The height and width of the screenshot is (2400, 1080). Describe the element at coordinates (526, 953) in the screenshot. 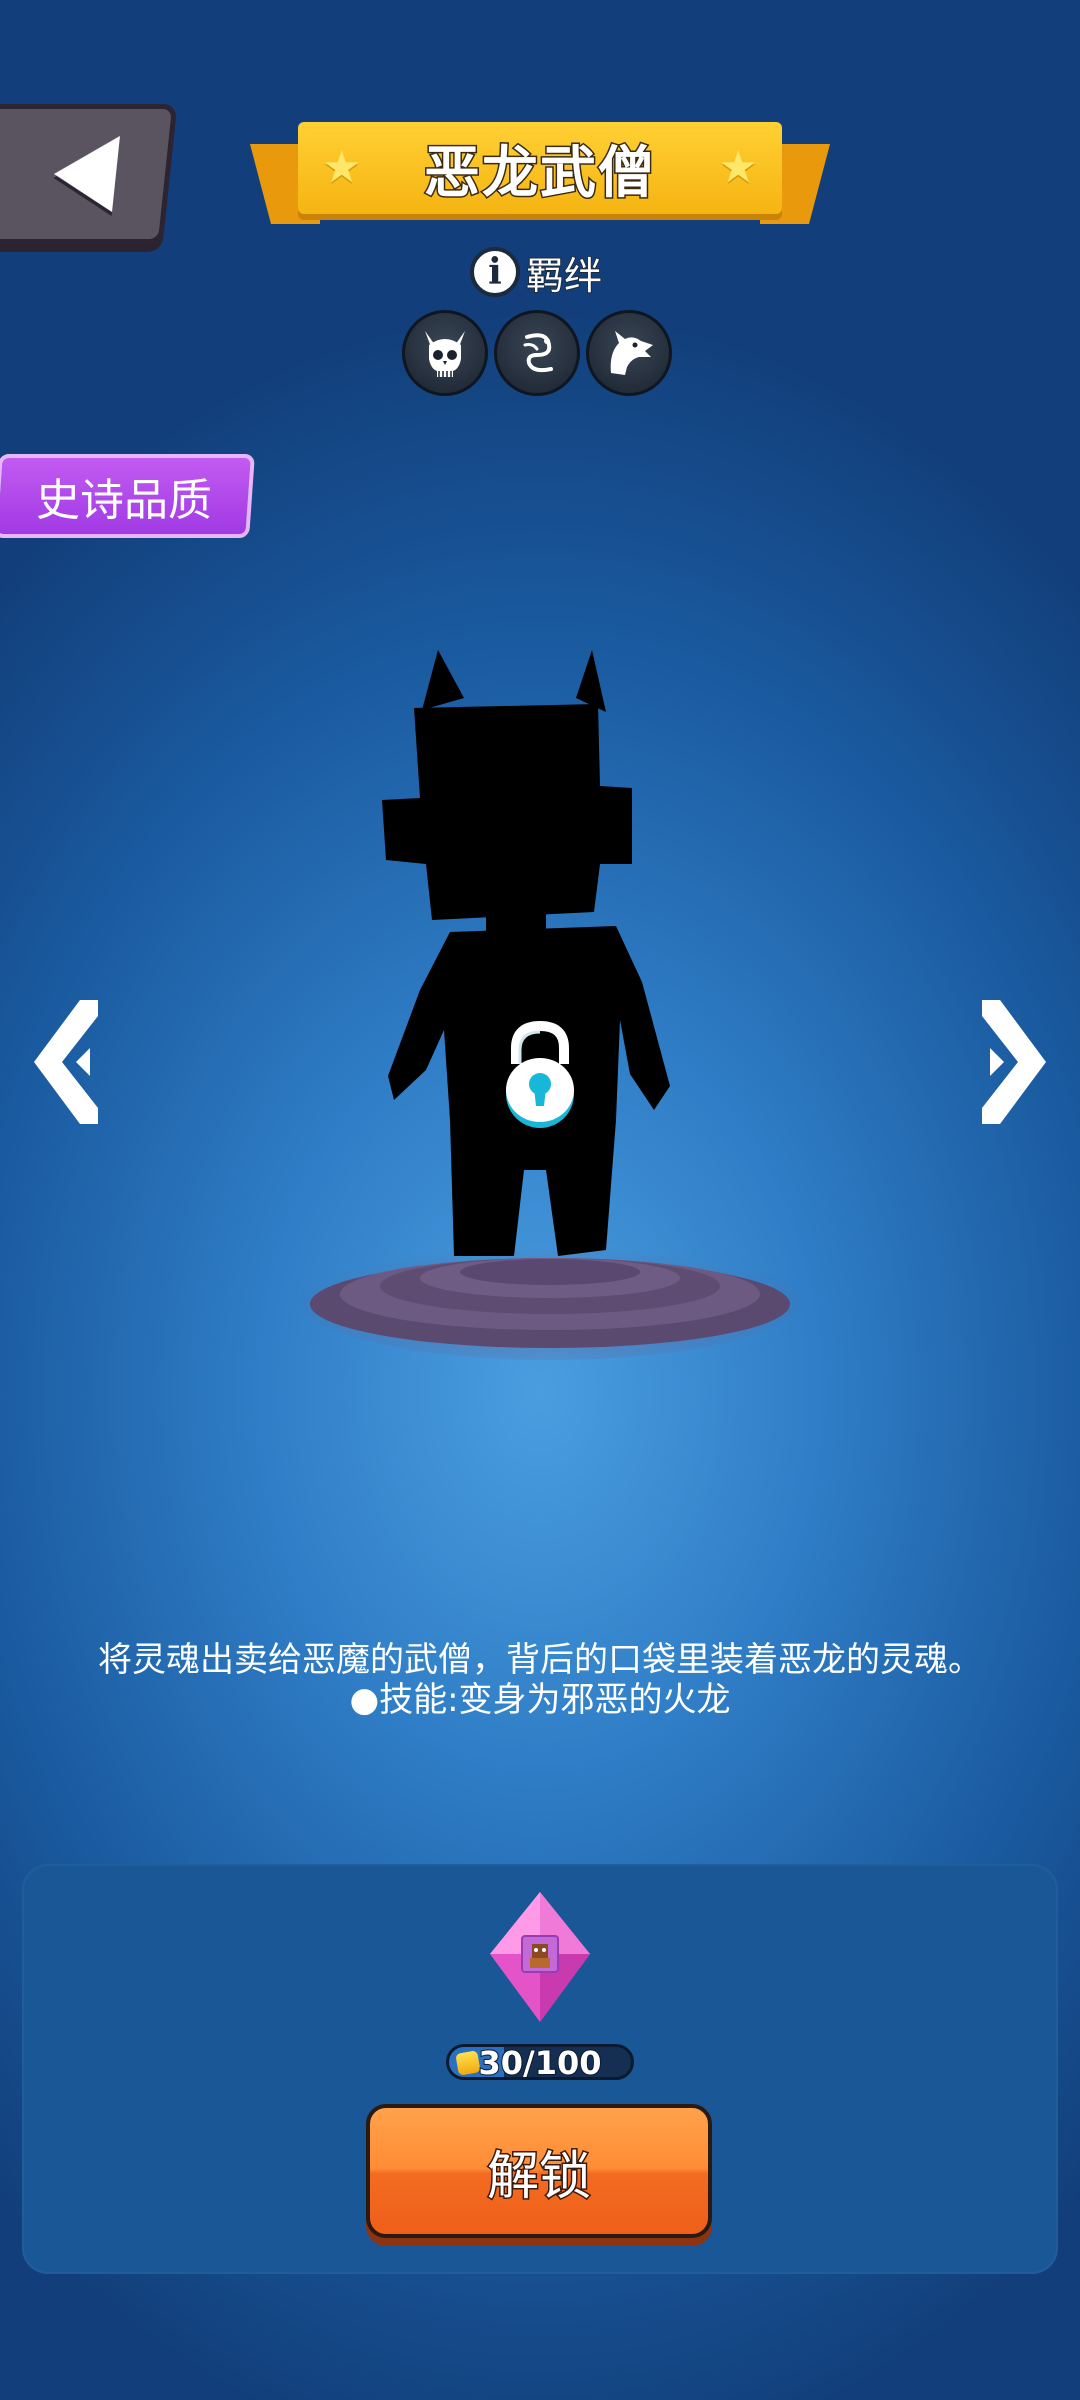

I see `locked-character-silhouette` at that location.